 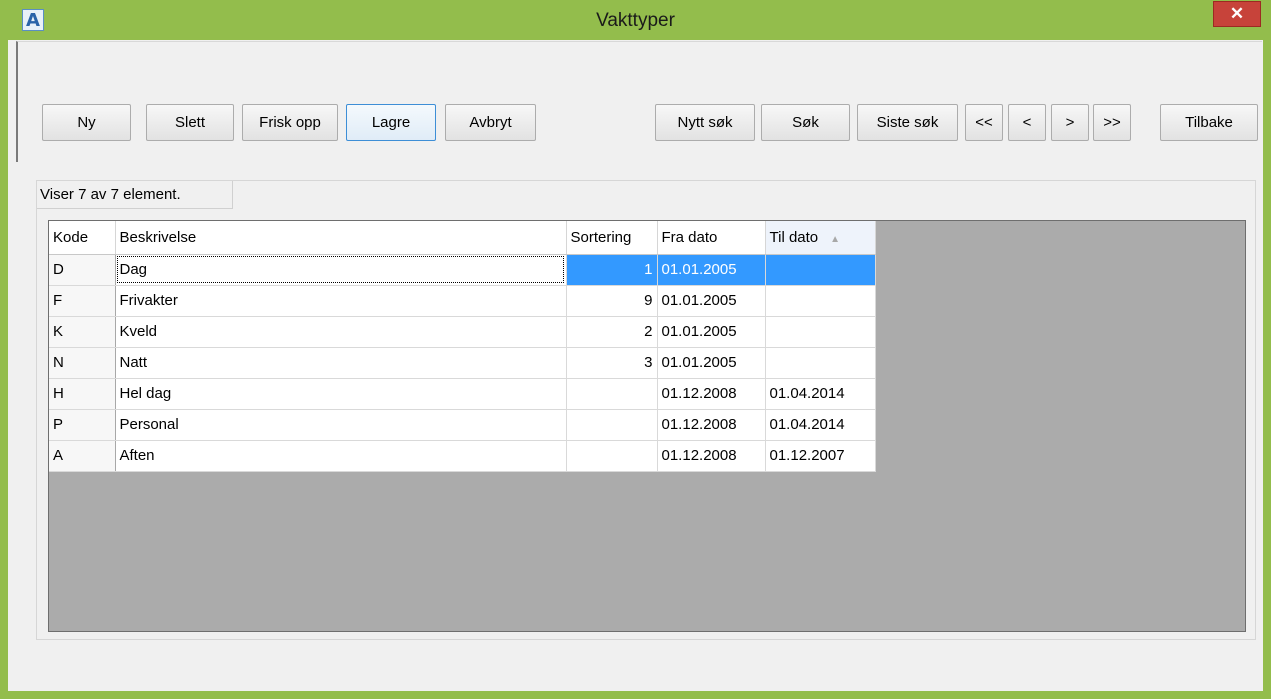 What do you see at coordinates (612, 363) in the screenshot?
I see `cell-sortering: 3` at bounding box center [612, 363].